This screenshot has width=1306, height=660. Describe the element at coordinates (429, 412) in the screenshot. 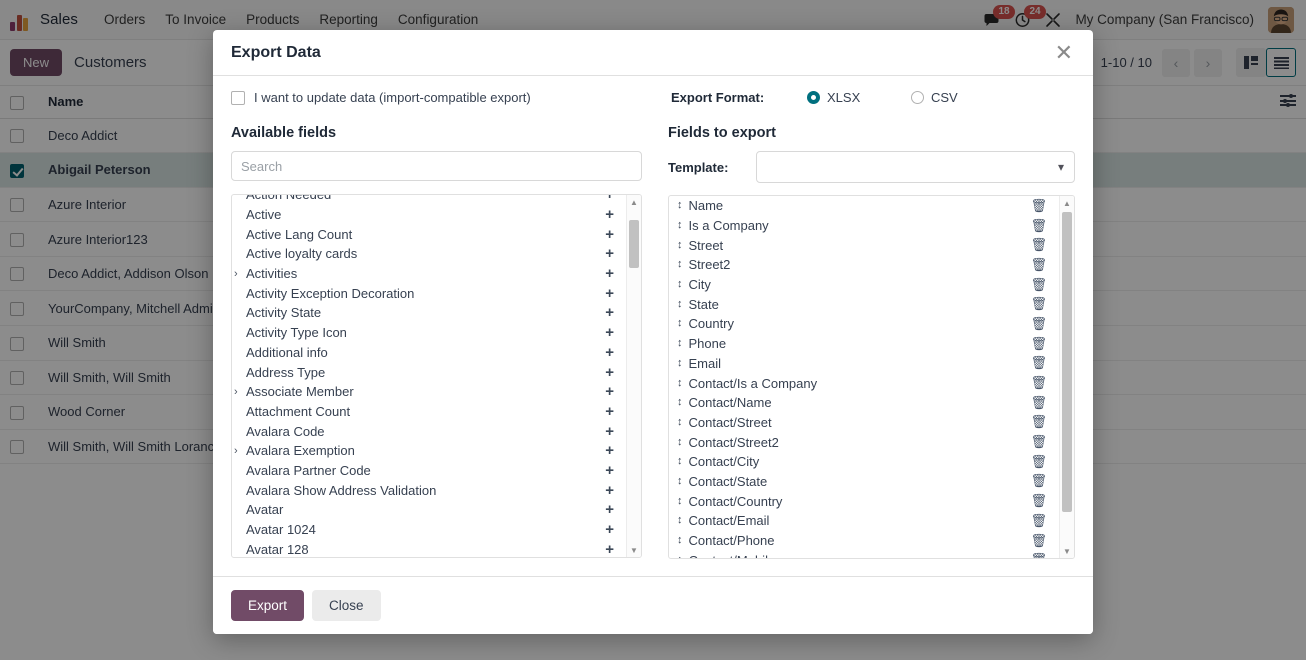

I see `available-field-row: Attachment Count +` at that location.